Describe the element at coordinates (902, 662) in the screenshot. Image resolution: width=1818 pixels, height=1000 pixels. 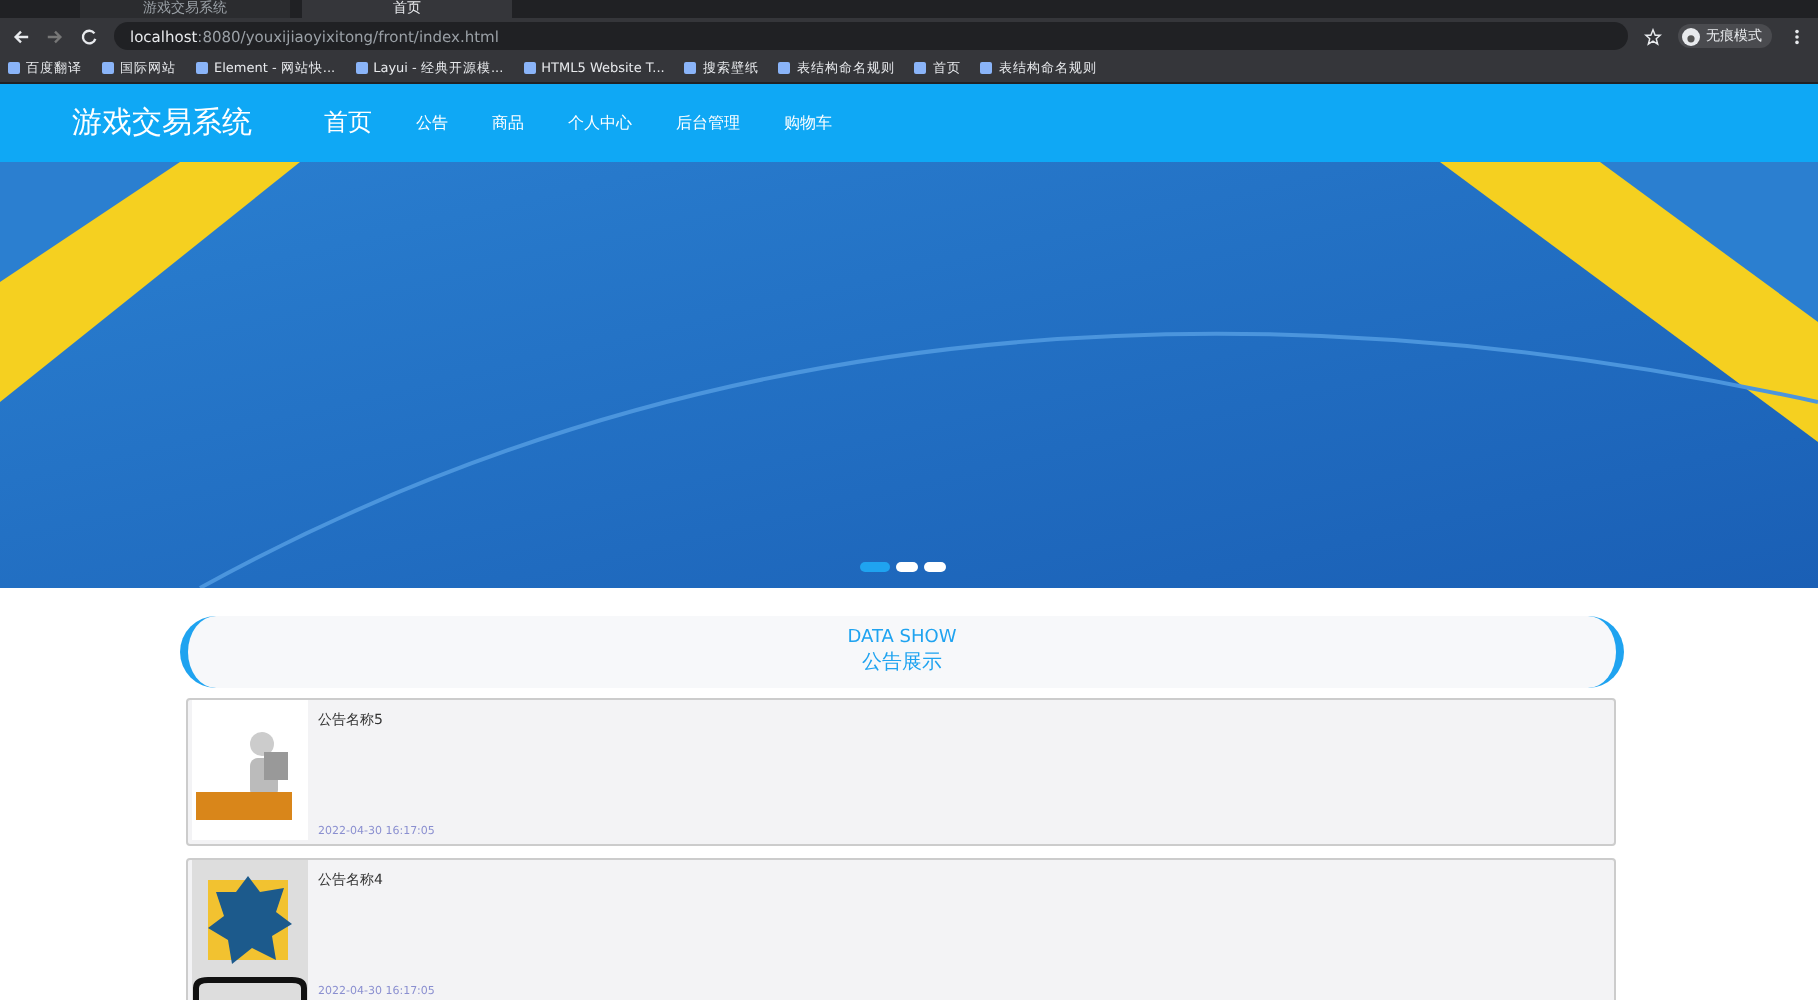
I see `section-title: 公告展示` at that location.